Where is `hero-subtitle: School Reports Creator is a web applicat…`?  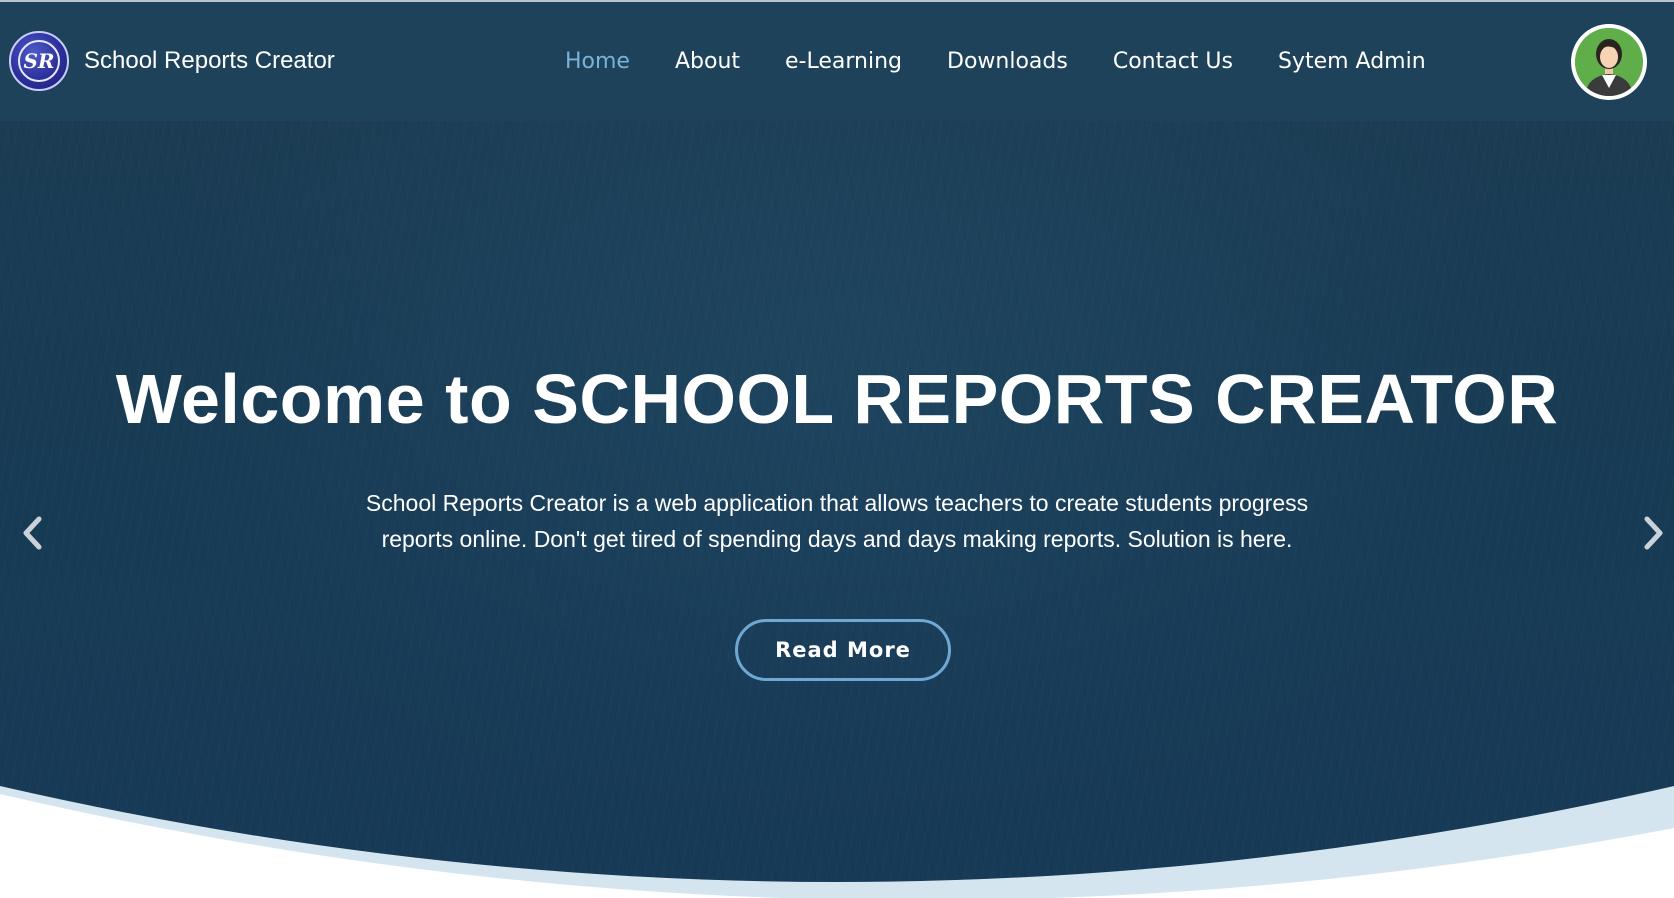 hero-subtitle: School Reports Creator is a web applicat… is located at coordinates (837, 521).